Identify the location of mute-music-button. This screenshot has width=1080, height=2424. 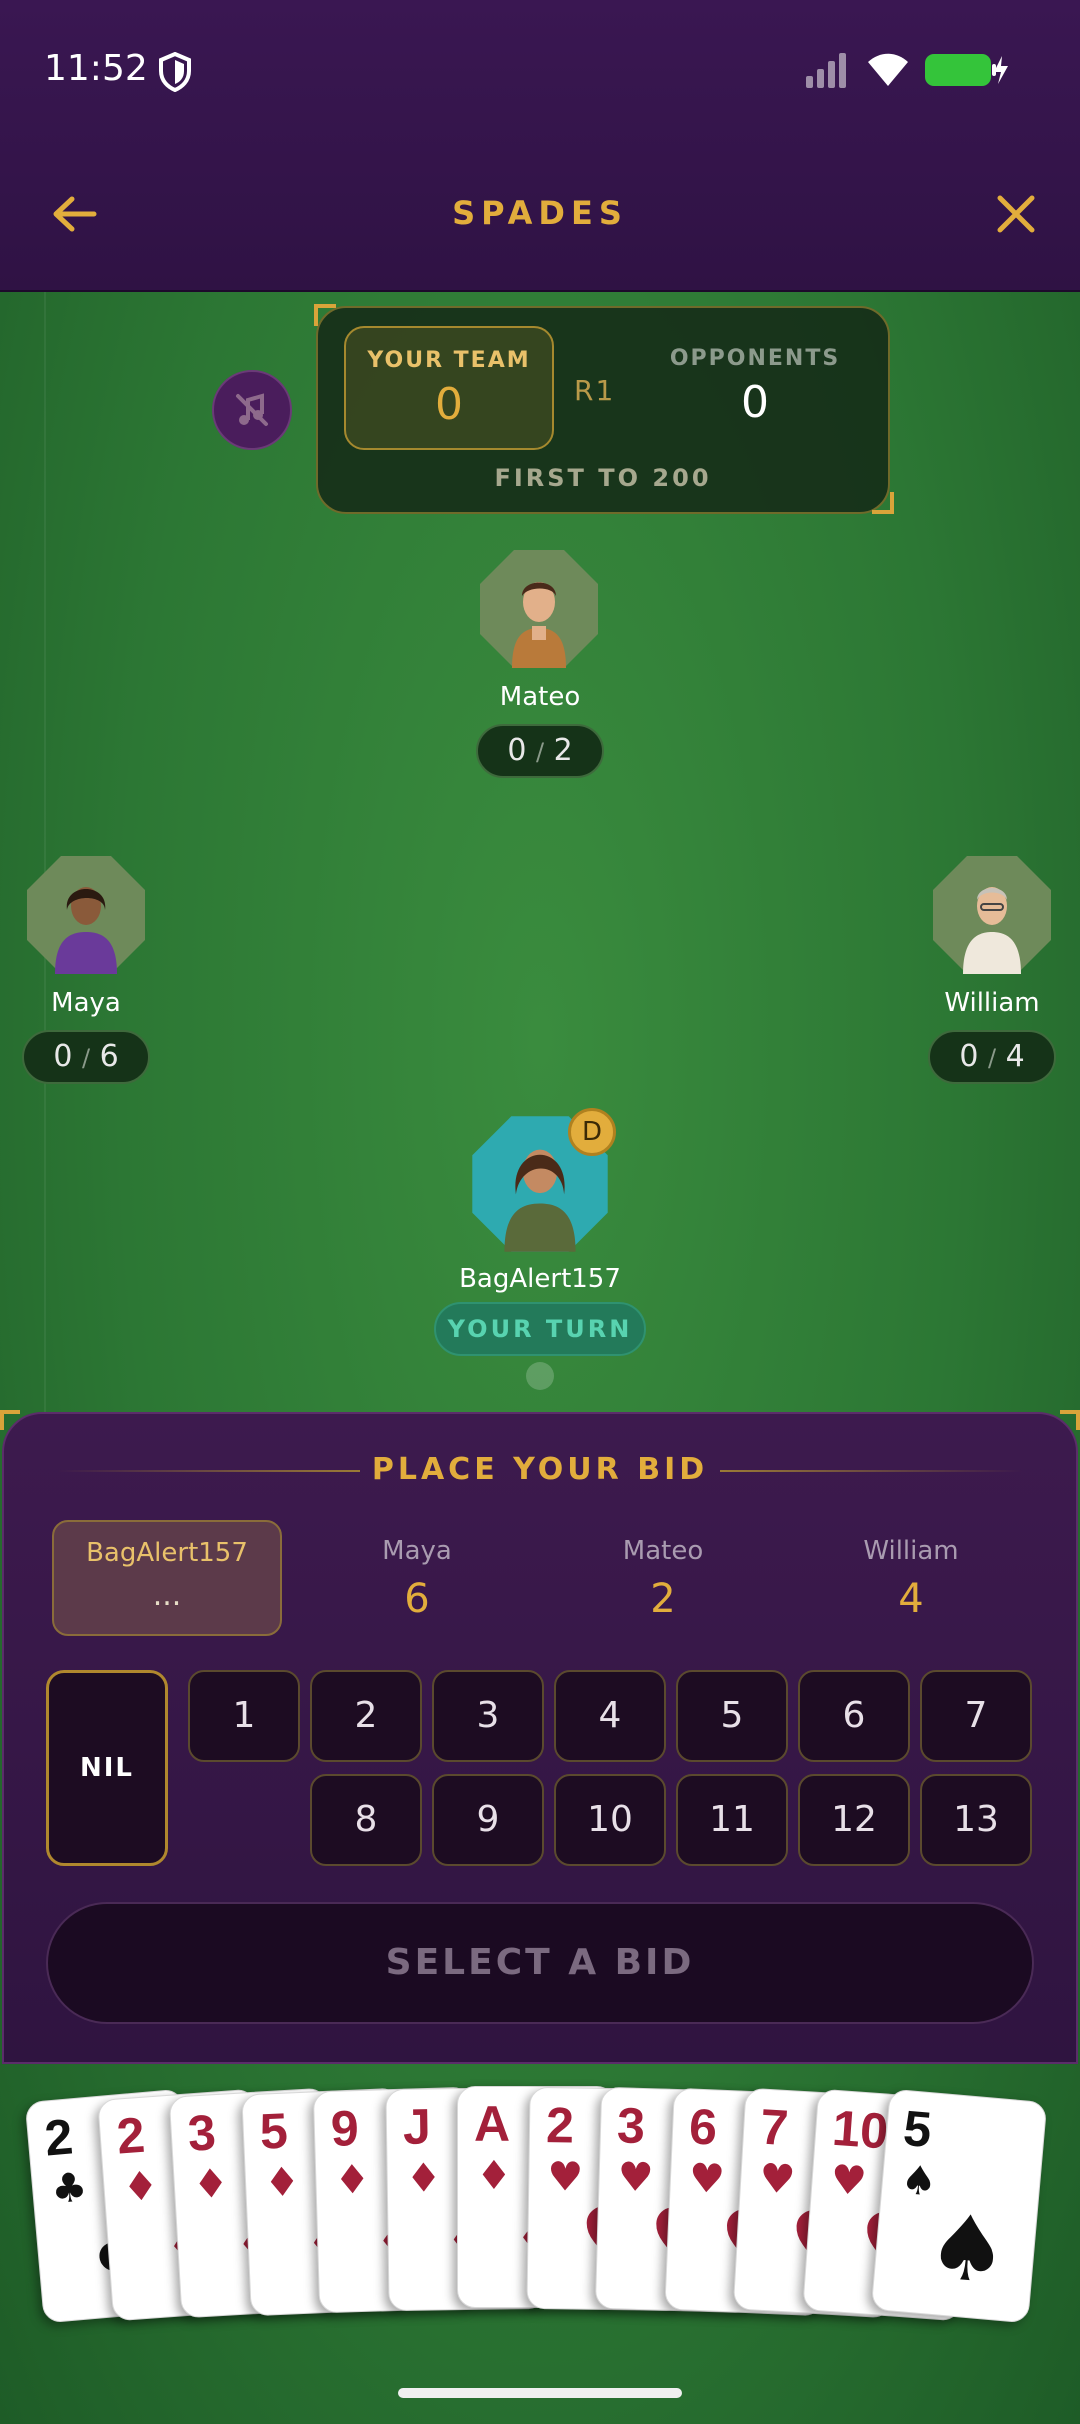
(252, 410).